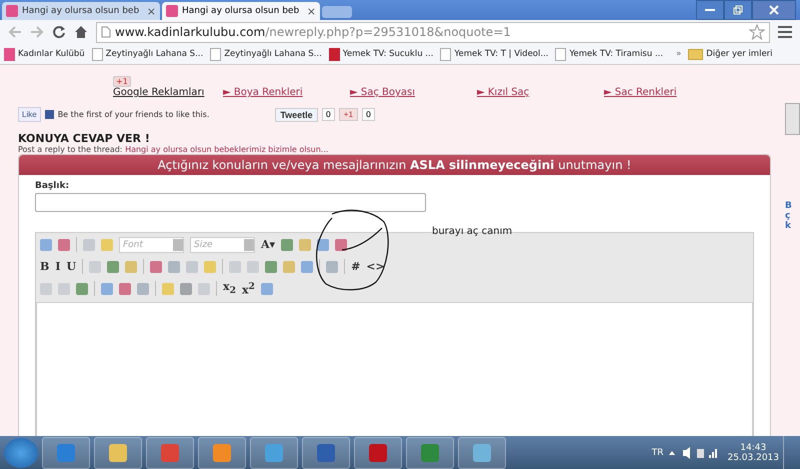 The image size is (800, 469). I want to click on language-indicator: TR, so click(658, 453).